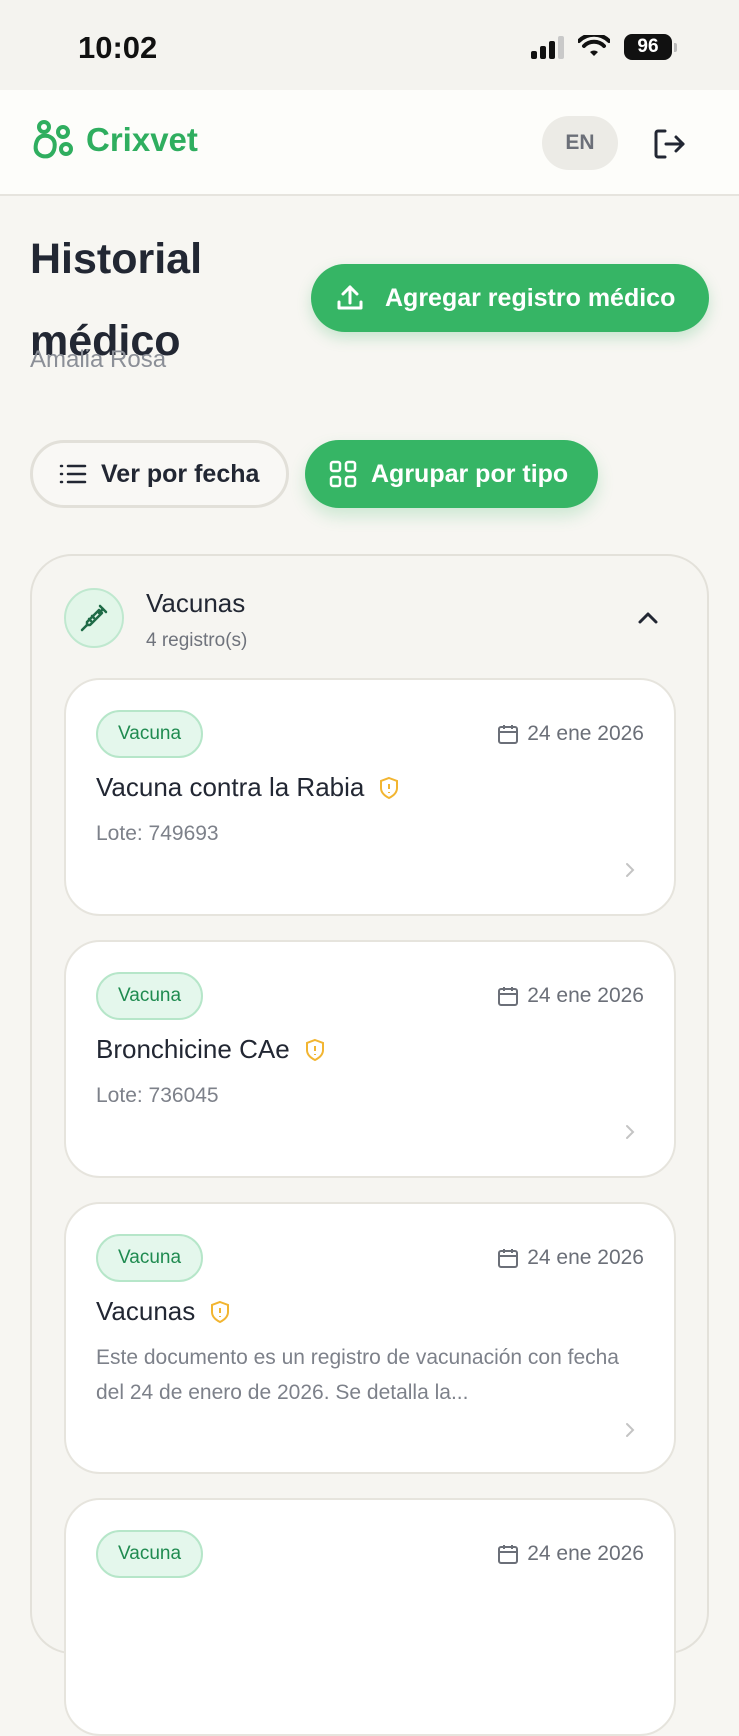  What do you see at coordinates (470, 473) in the screenshot?
I see `group-by-type-label: Agrupar por tipo` at bounding box center [470, 473].